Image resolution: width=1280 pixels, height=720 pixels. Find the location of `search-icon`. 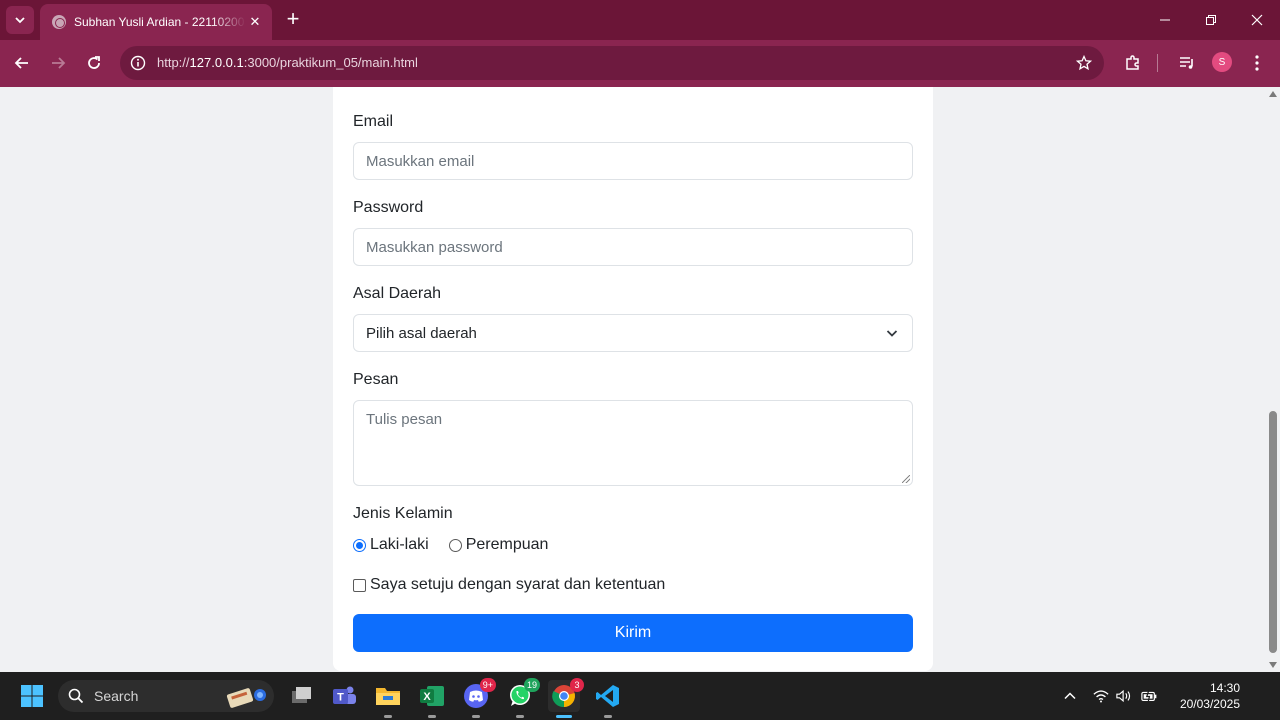

search-icon is located at coordinates (76, 696).